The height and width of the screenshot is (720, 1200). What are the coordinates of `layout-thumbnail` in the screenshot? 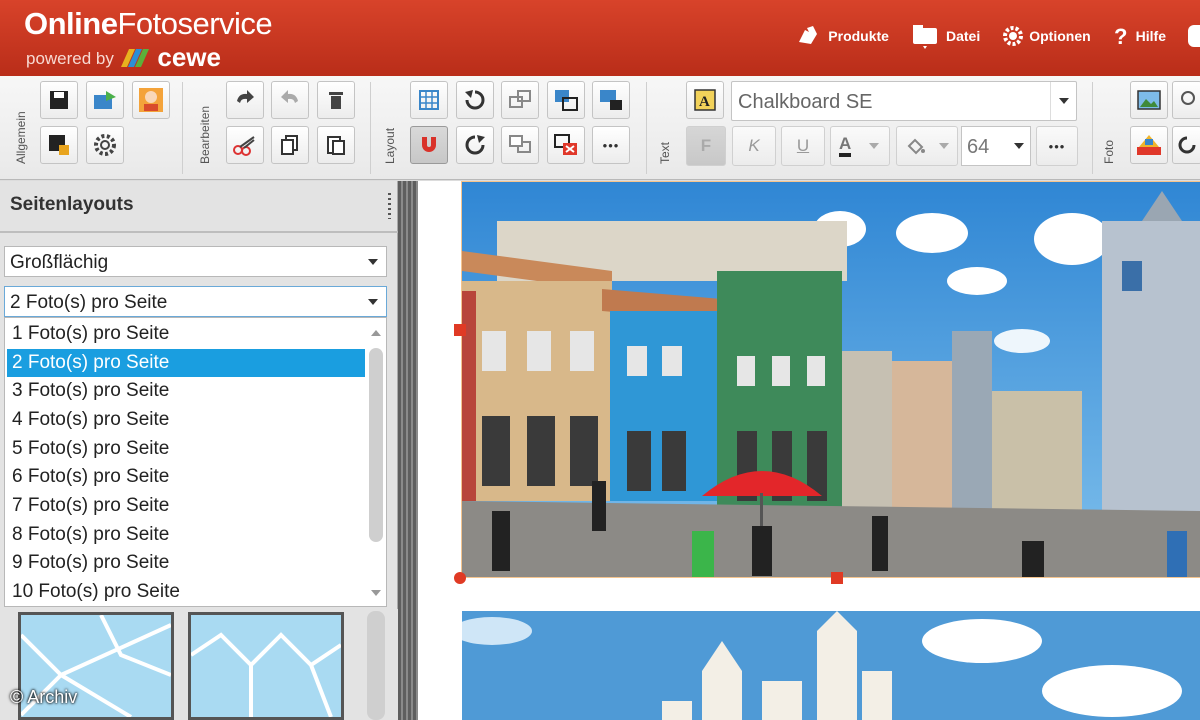 It's located at (266, 666).